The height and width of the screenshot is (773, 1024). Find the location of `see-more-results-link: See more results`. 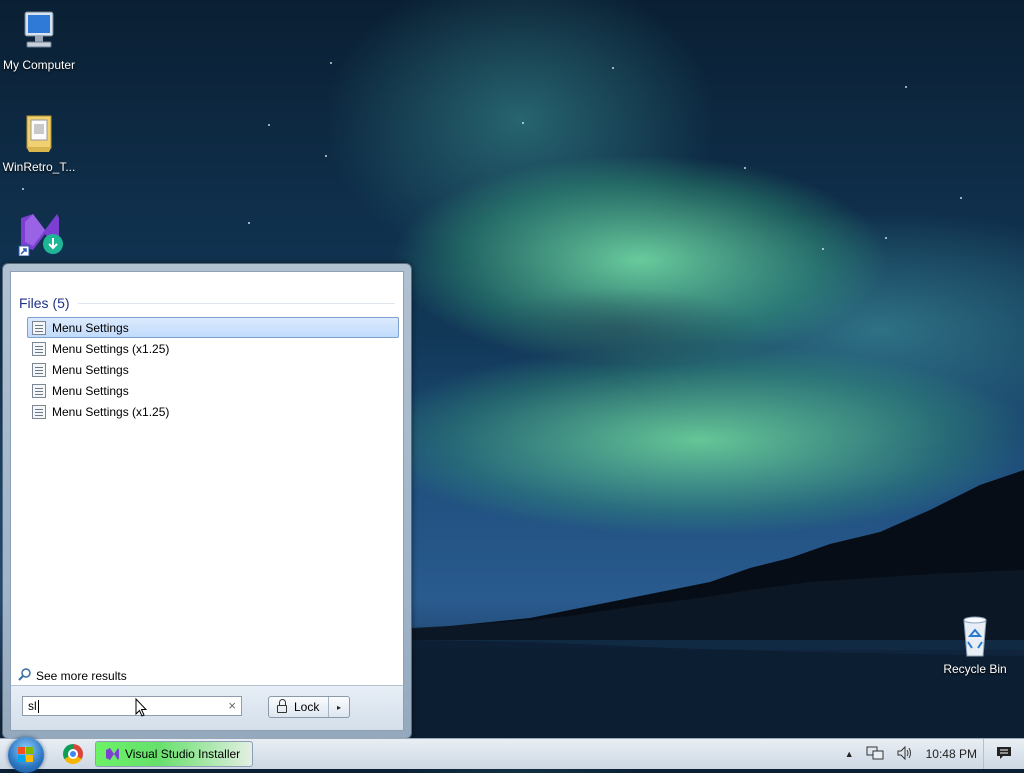

see-more-results-link: See more results is located at coordinates (72, 676).